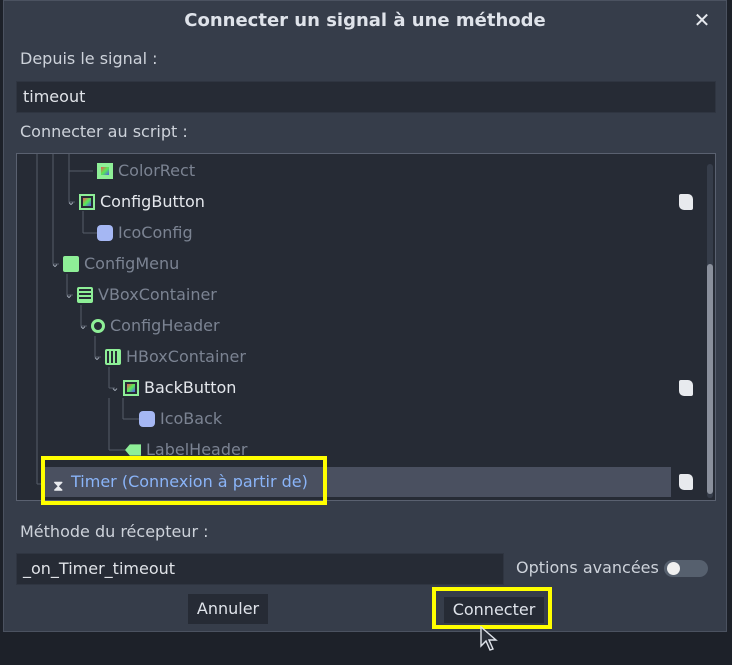 This screenshot has height=665, width=732. What do you see at coordinates (587, 567) in the screenshot?
I see `advanced-options-label: Options avancées` at bounding box center [587, 567].